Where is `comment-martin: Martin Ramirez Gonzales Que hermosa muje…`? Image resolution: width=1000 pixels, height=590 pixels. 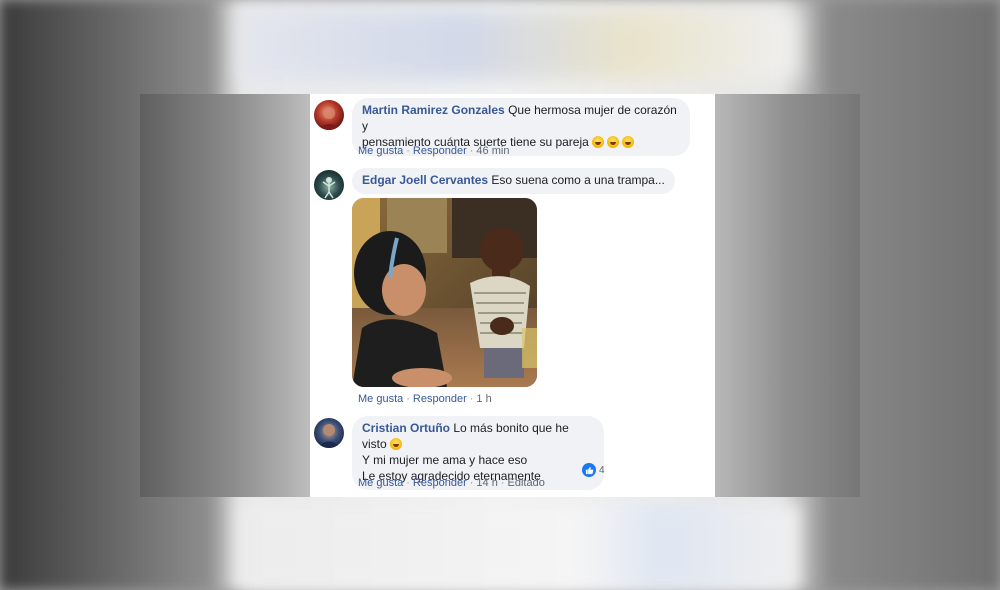 comment-martin: Martin Ramirez Gonzales Que hermosa muje… is located at coordinates (514, 129).